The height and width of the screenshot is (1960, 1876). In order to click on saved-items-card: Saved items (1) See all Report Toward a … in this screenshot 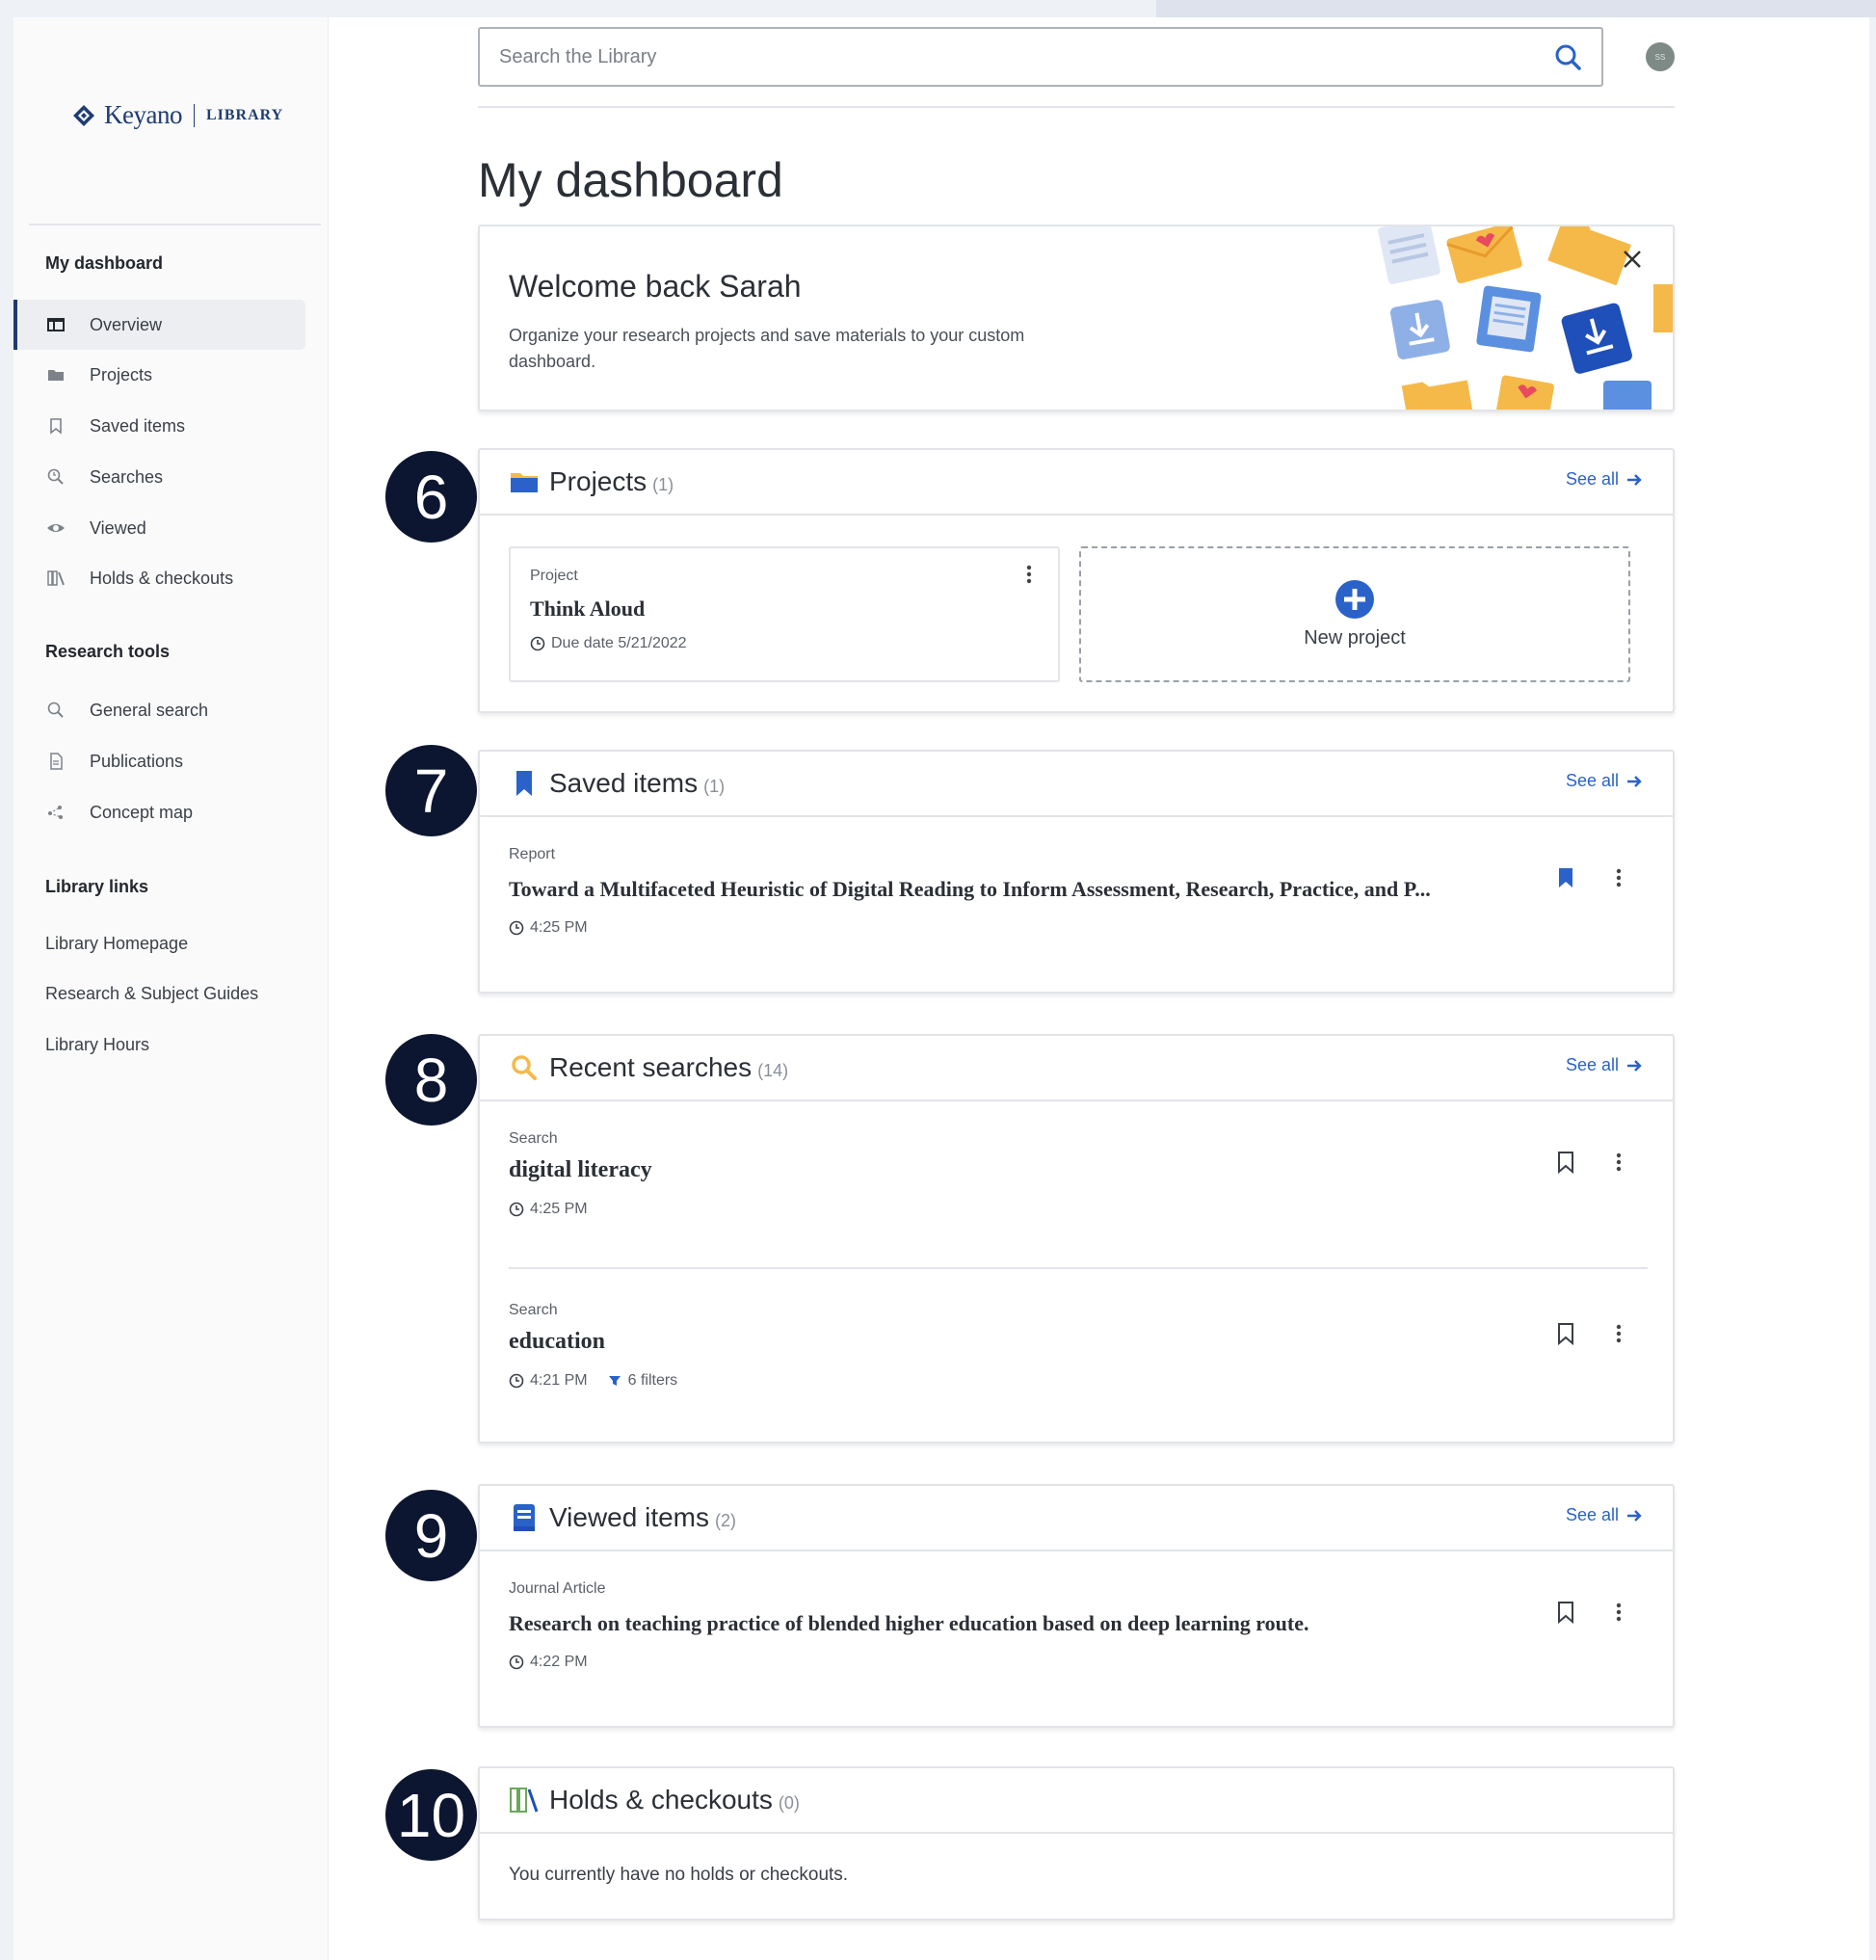, I will do `click(1076, 871)`.